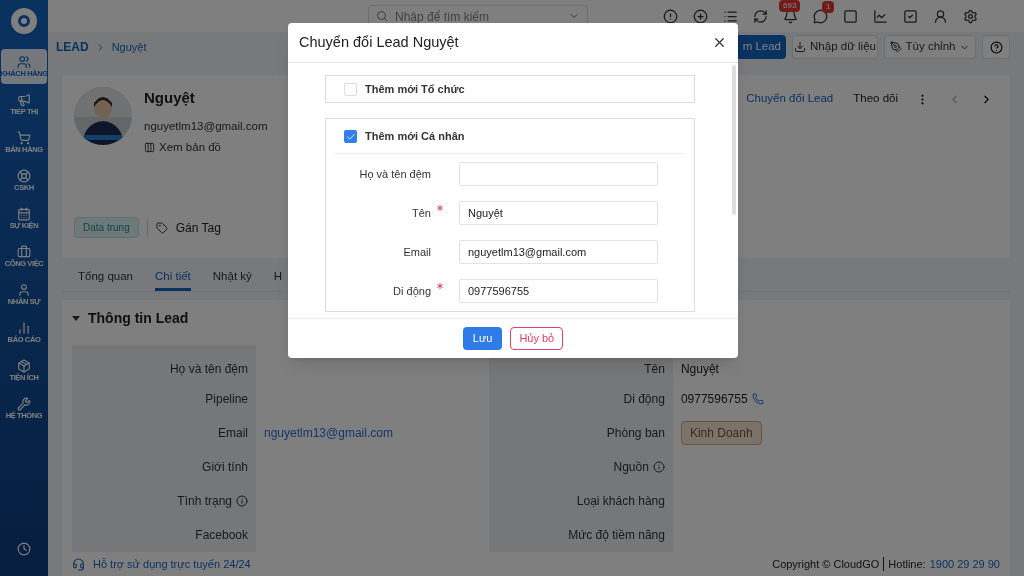  Describe the element at coordinates (760, 16) in the screenshot. I see `refresh-icon` at that location.